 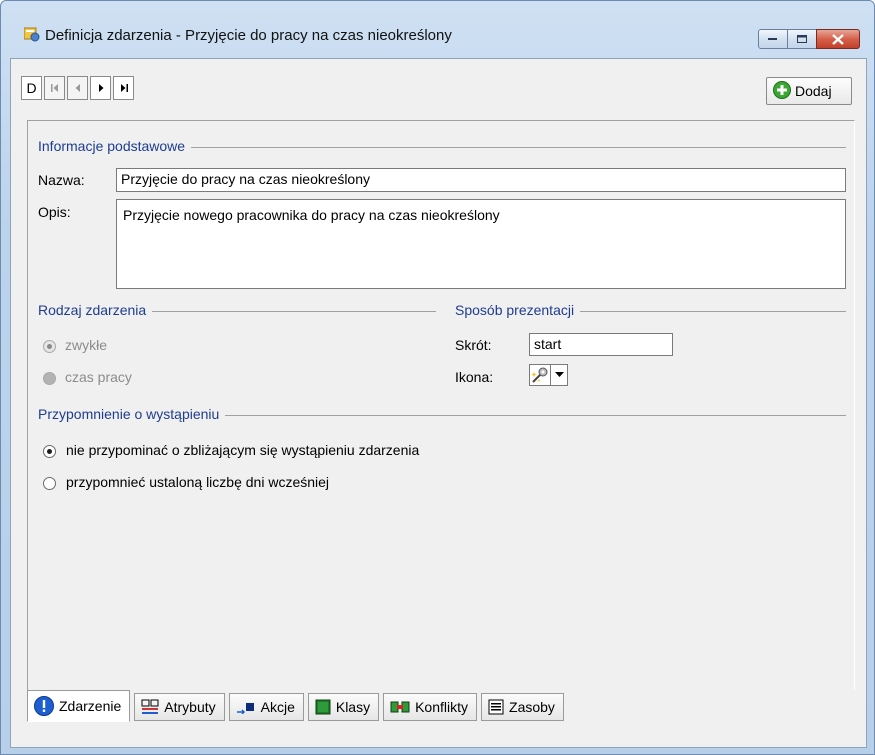 What do you see at coordinates (442, 707) in the screenshot?
I see `tab-konflikty-label: Konflikty` at bounding box center [442, 707].